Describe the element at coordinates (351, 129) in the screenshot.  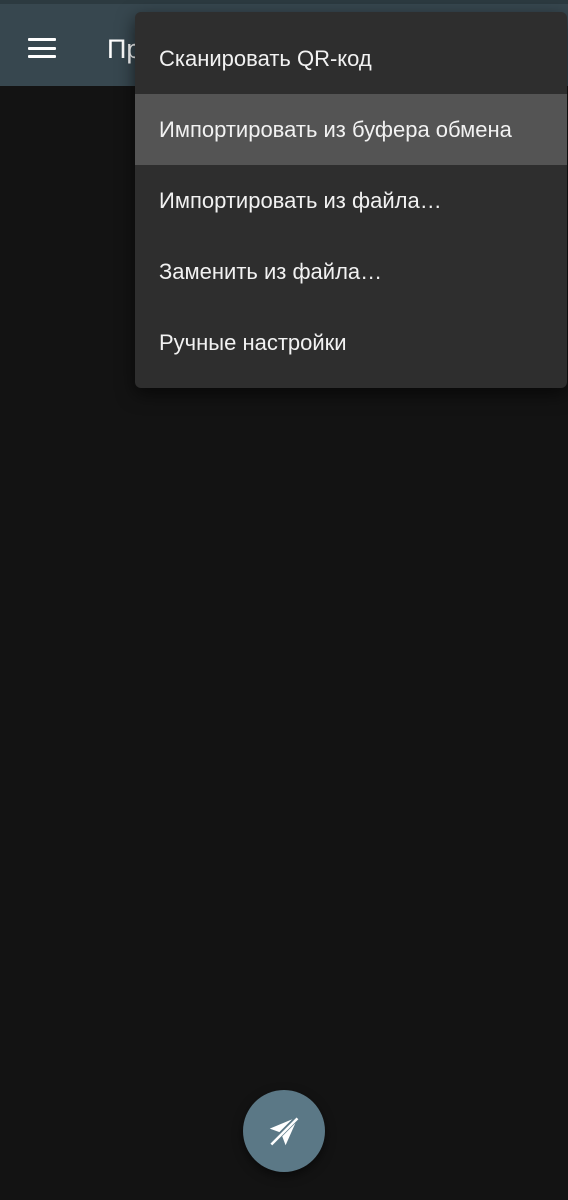
I see `menu-item-import-clipboard: Импортировать из буфера обмена` at that location.